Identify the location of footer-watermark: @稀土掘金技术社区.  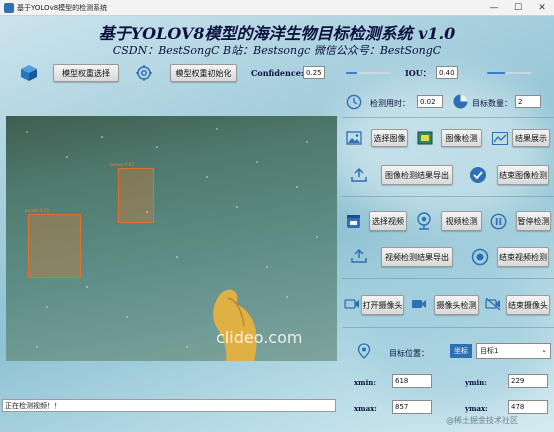
(482, 420).